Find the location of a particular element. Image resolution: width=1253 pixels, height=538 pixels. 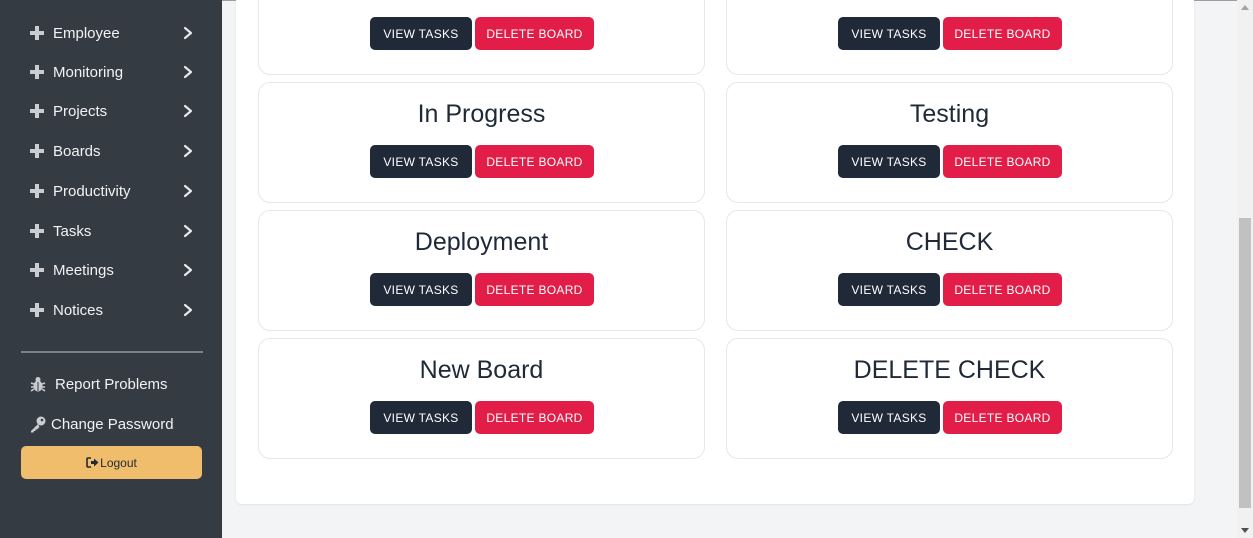

report-problems-label: Report Problems is located at coordinates (111, 384).